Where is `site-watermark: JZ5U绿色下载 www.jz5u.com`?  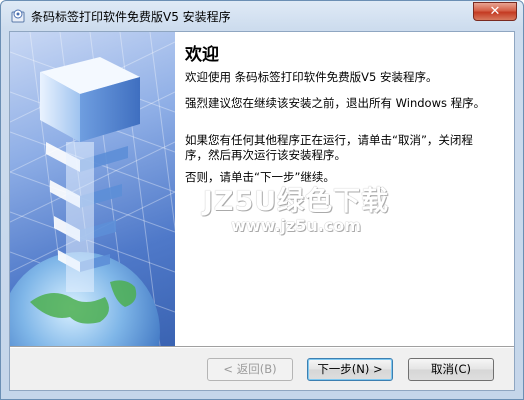
site-watermark: JZ5U绿色下载 www.jz5u.com is located at coordinates (296, 207).